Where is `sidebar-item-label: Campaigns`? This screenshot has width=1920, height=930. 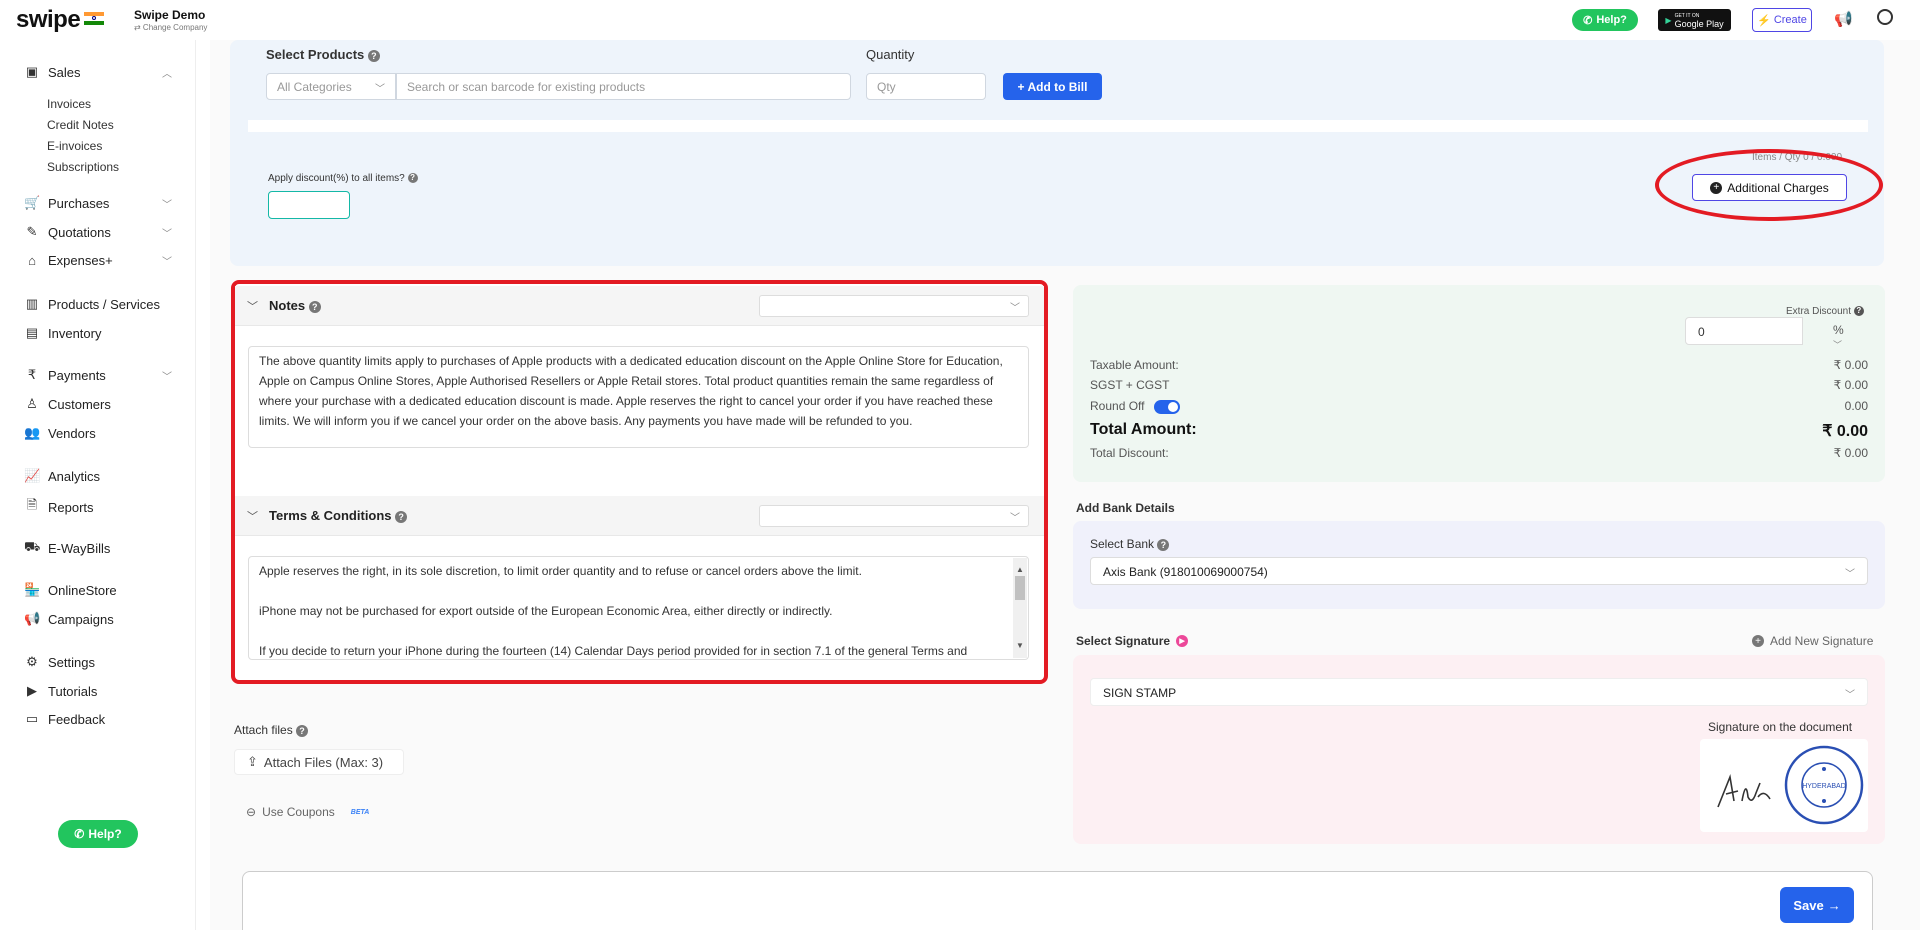 sidebar-item-label: Campaigns is located at coordinates (81, 619).